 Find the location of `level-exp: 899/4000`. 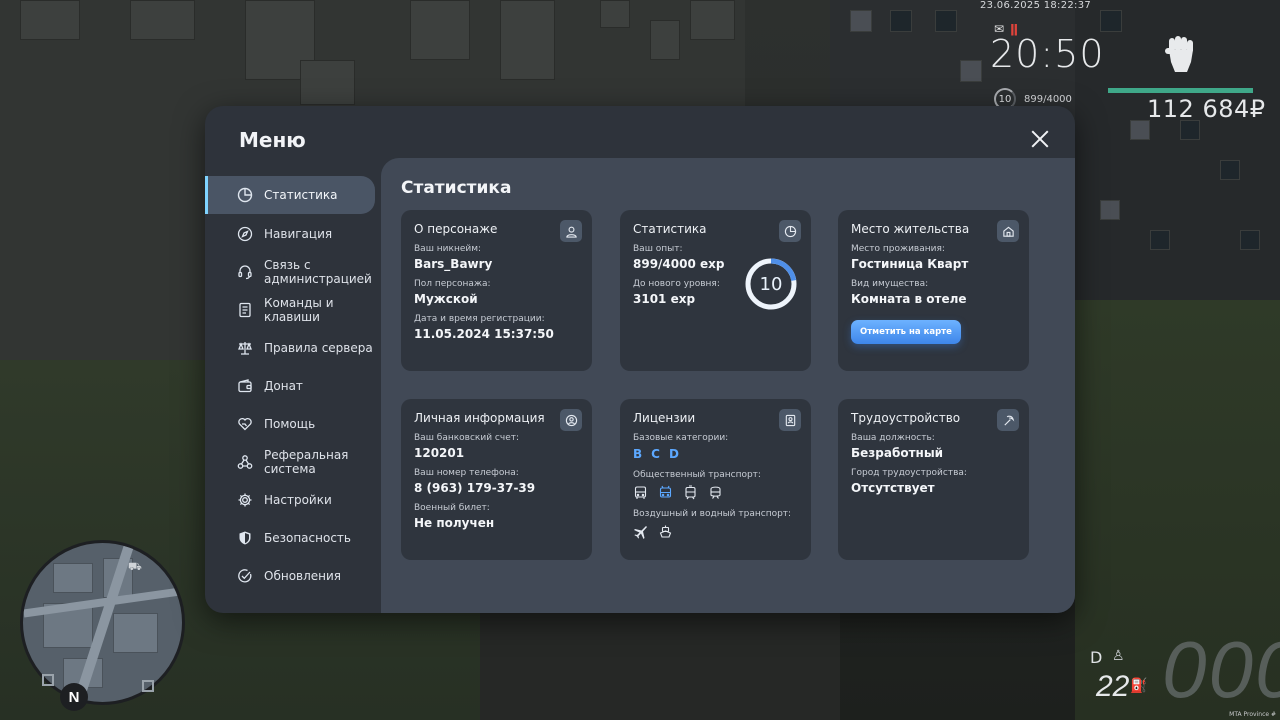

level-exp: 899/4000 is located at coordinates (1048, 99).